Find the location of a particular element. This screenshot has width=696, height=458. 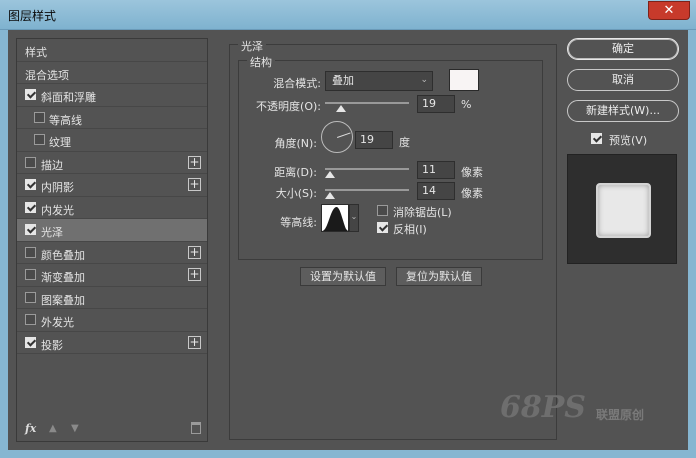

distance-label: 距离(D): is located at coordinates (295, 172).